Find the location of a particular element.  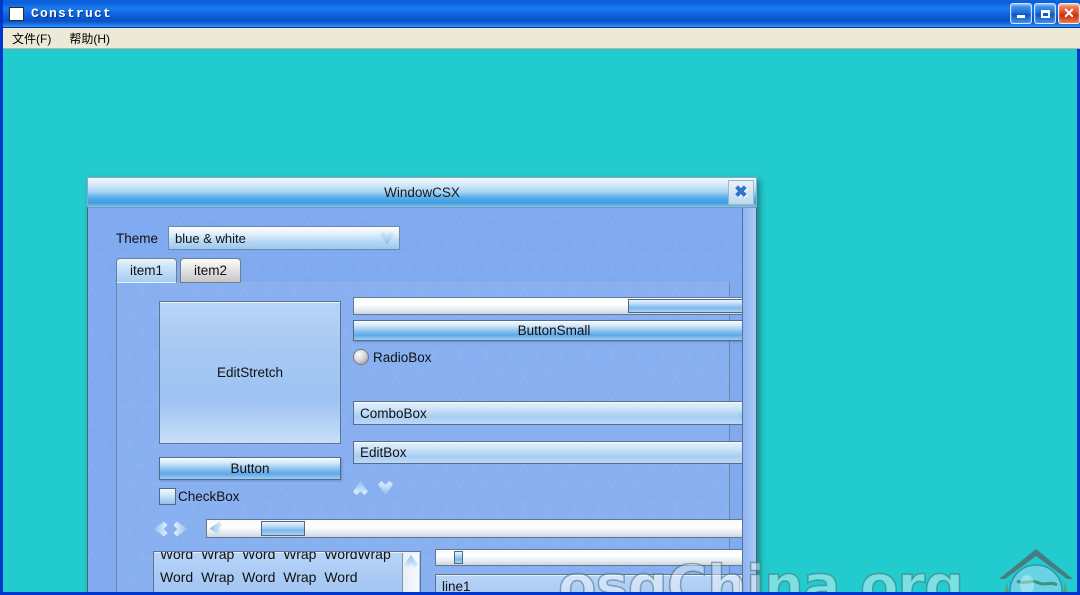

checkbox-row: CheckBox is located at coordinates (199, 496).